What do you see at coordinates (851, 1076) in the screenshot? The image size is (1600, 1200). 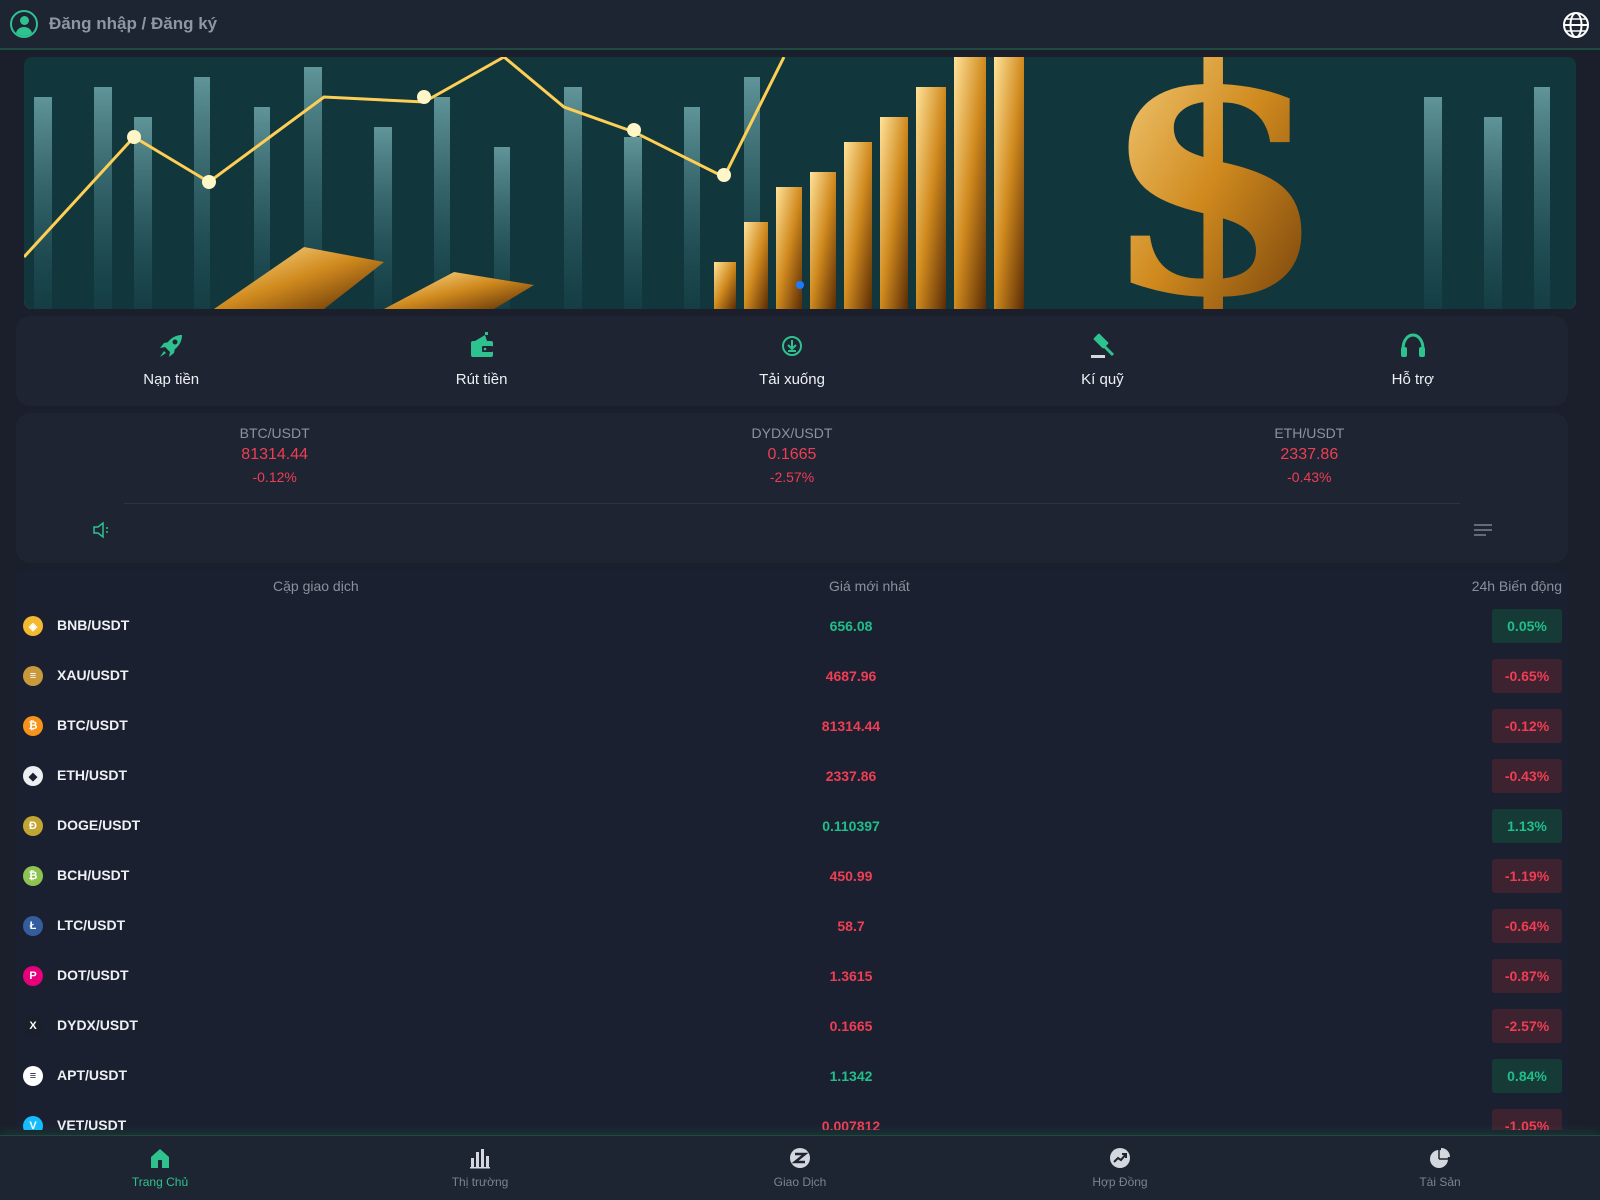 I see `last-price: 1.1342` at bounding box center [851, 1076].